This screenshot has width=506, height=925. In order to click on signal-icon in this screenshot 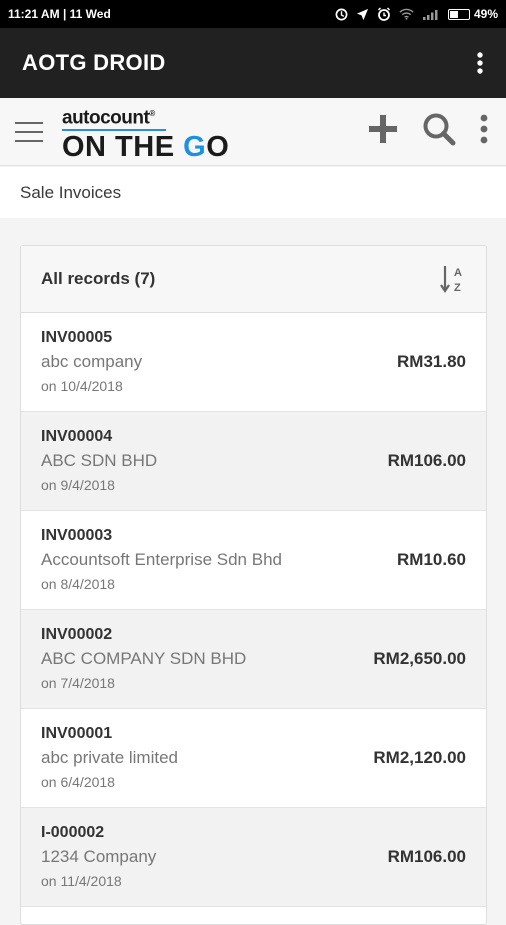, I will do `click(430, 15)`.